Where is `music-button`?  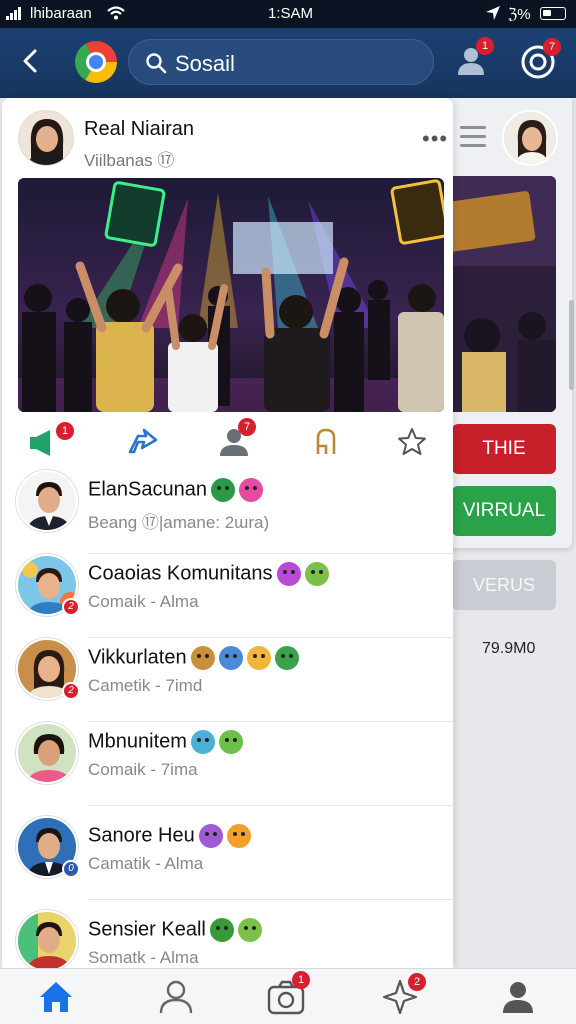
music-button is located at coordinates (326, 442).